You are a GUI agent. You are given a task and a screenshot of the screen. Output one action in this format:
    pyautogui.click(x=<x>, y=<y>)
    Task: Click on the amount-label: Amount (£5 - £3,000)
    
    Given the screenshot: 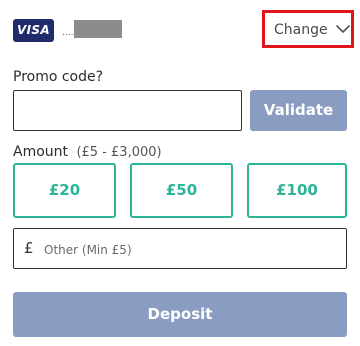 What is the action you would take?
    pyautogui.click(x=87, y=152)
    